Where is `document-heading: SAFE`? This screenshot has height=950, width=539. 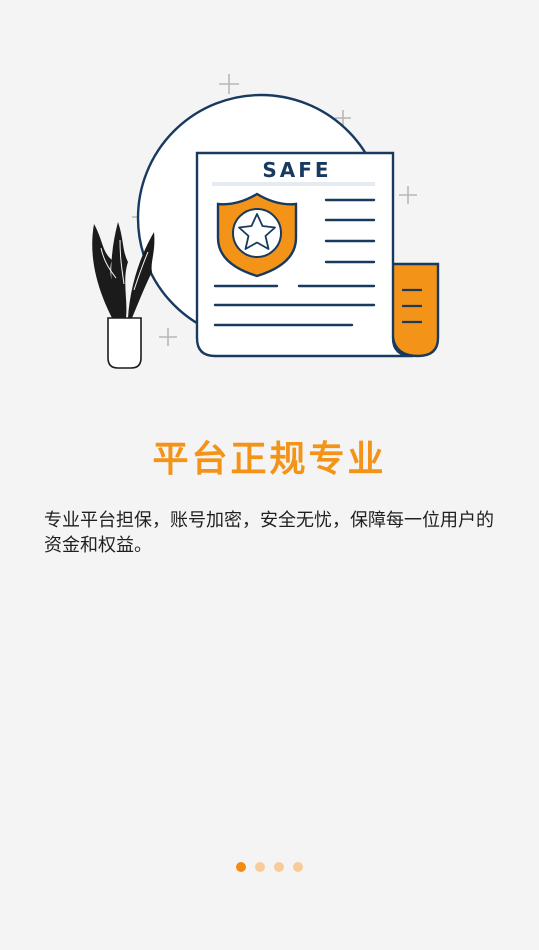
document-heading: SAFE is located at coordinates (296, 170).